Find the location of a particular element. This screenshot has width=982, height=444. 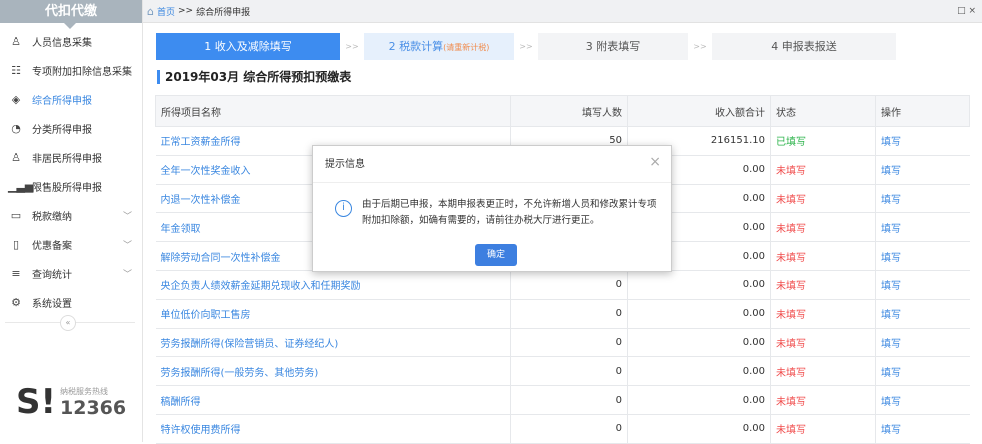

breadcrumb: ⌂ 首页 >> 综合所得申报 □ × is located at coordinates (562, 11).